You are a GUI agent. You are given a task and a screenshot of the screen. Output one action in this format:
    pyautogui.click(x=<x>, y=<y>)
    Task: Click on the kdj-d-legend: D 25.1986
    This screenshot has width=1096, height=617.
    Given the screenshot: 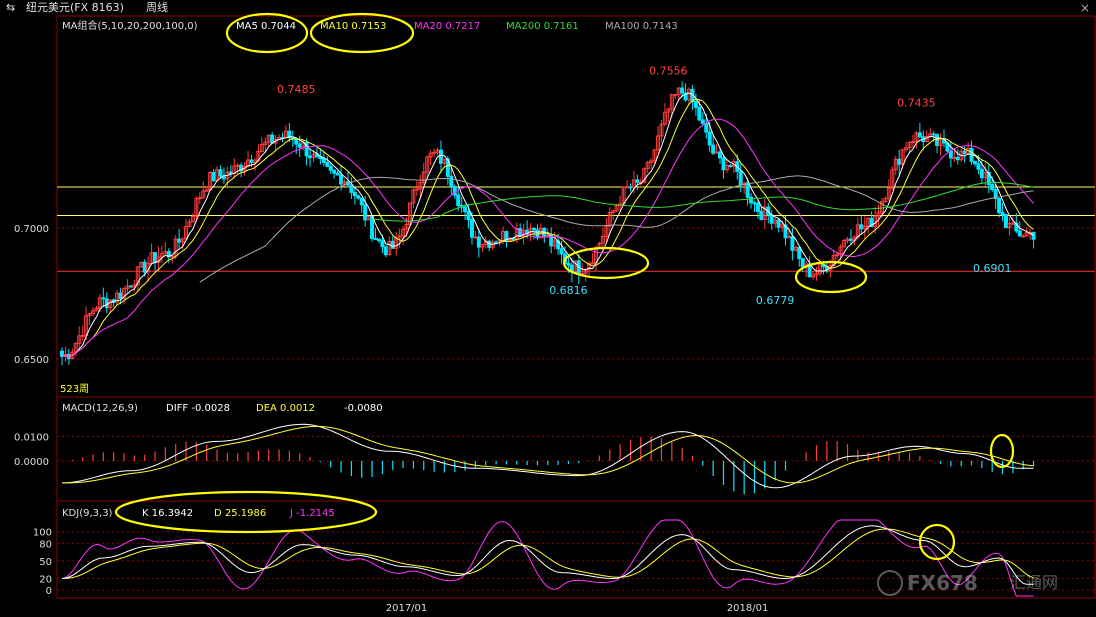 What is the action you would take?
    pyautogui.click(x=240, y=513)
    